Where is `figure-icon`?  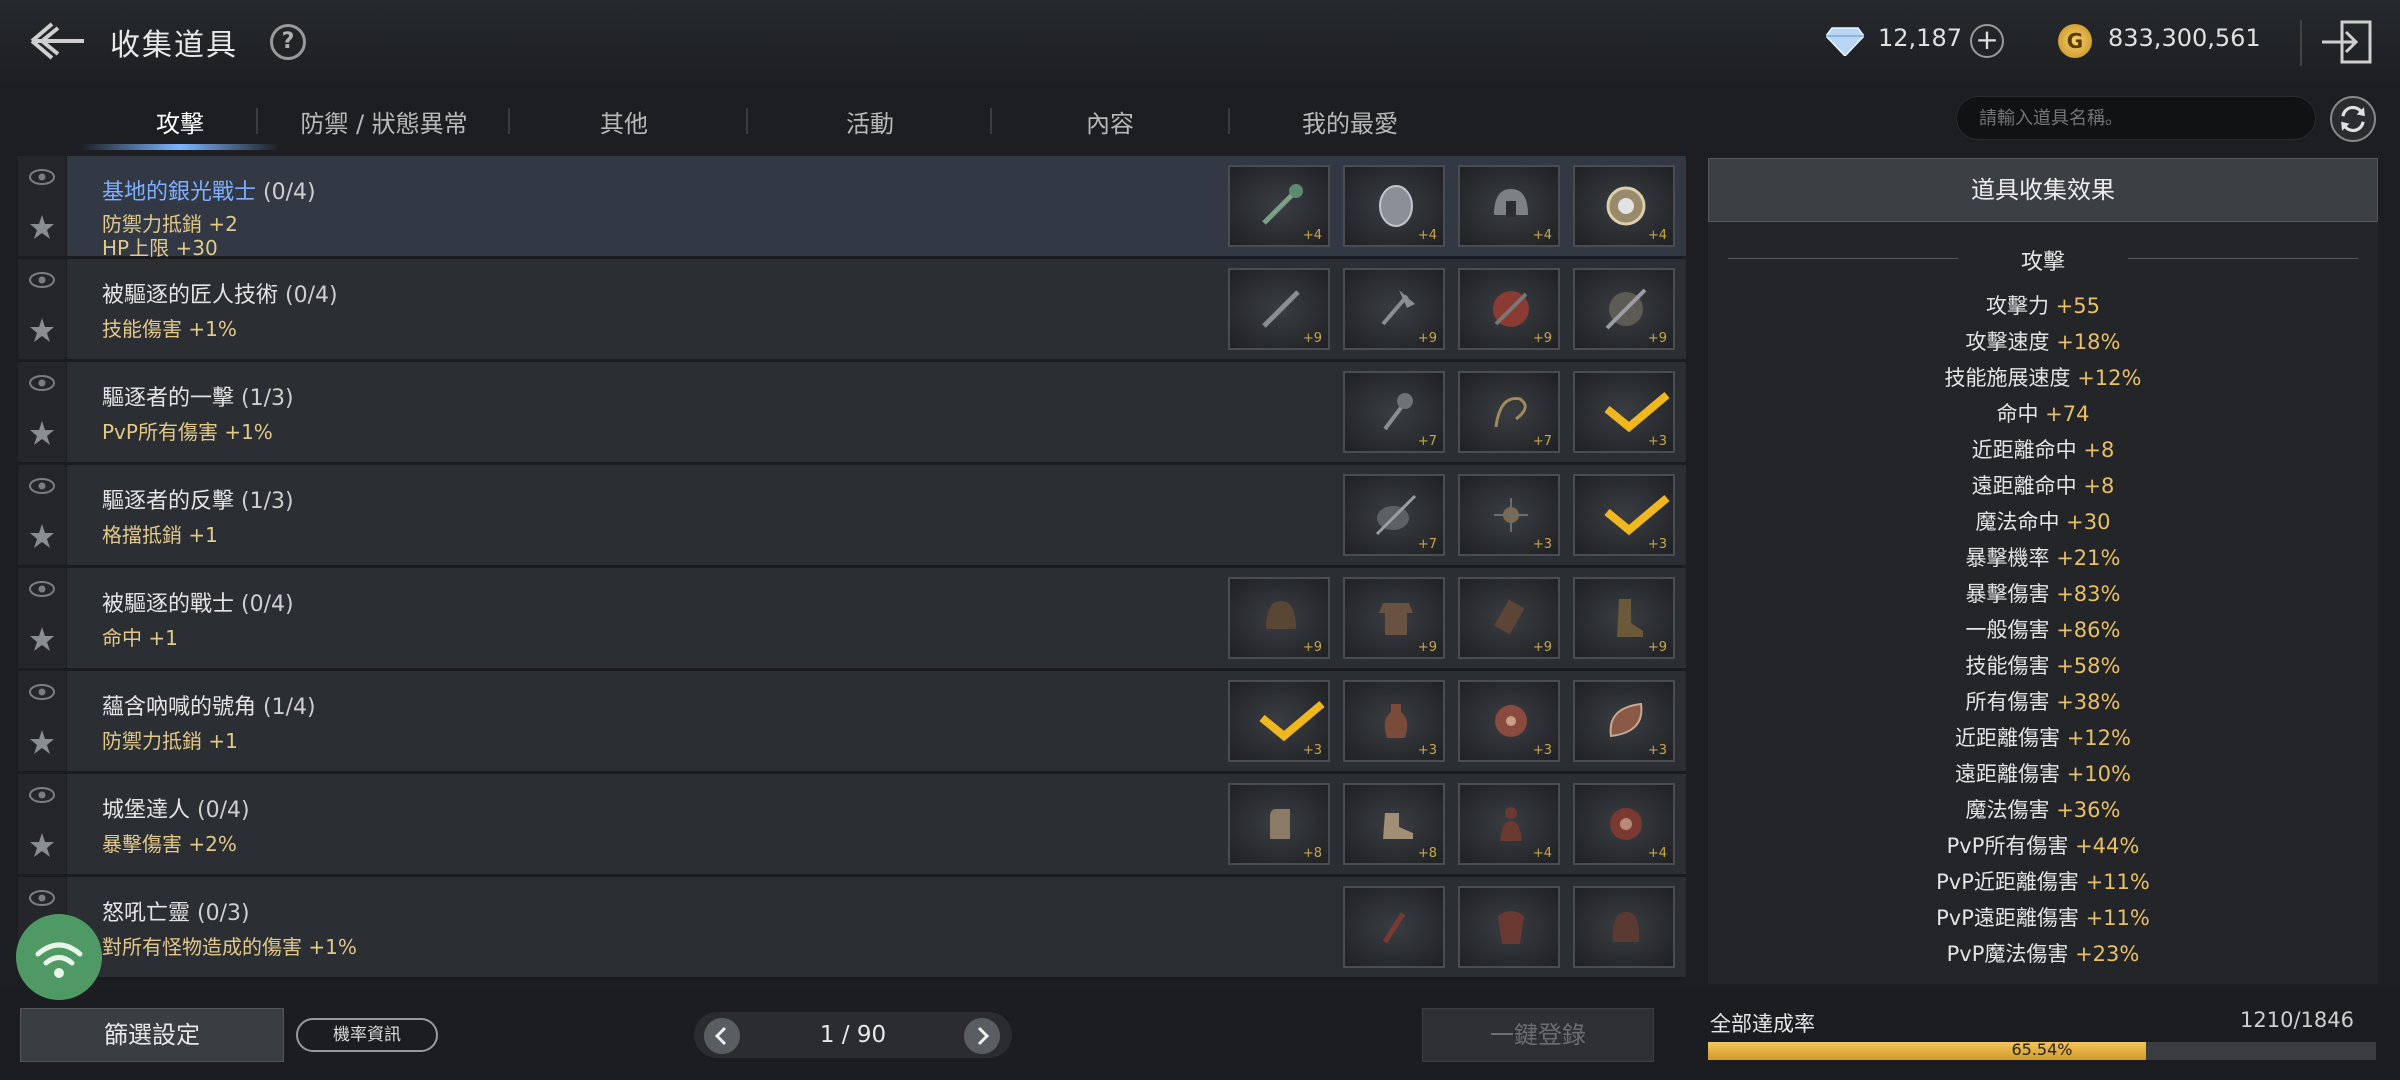 figure-icon is located at coordinates (1511, 824).